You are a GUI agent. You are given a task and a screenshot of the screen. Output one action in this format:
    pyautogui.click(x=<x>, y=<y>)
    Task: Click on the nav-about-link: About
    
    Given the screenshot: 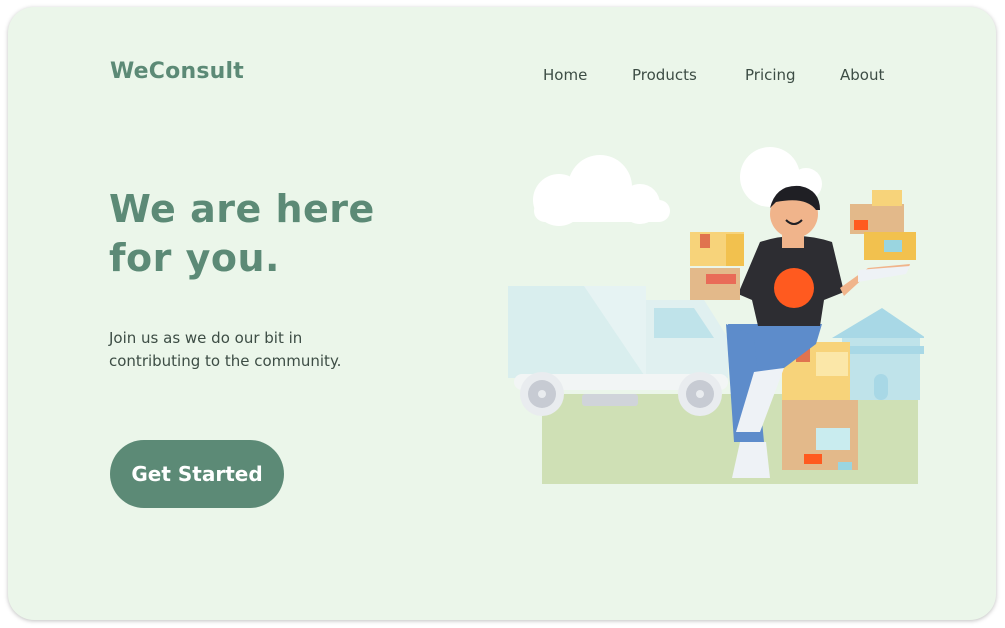 What is the action you would take?
    pyautogui.click(x=862, y=75)
    